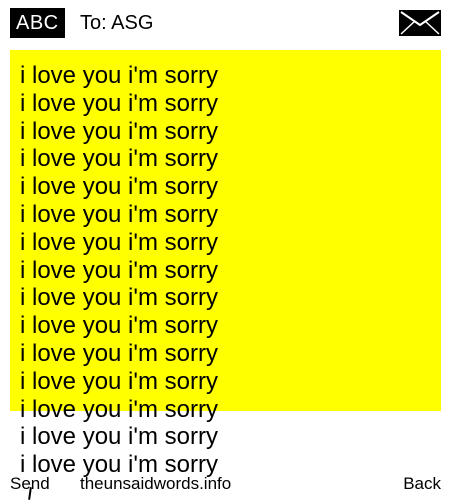 This screenshot has height=500, width=450. Describe the element at coordinates (37, 23) in the screenshot. I see `input-mode-badge: ABC` at that location.